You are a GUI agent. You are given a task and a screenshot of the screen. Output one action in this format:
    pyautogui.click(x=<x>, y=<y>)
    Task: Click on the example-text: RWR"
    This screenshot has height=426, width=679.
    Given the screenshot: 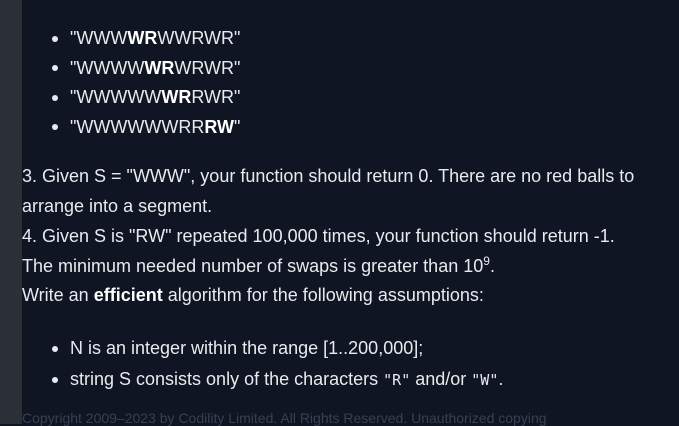 What is the action you would take?
    pyautogui.click(x=216, y=97)
    